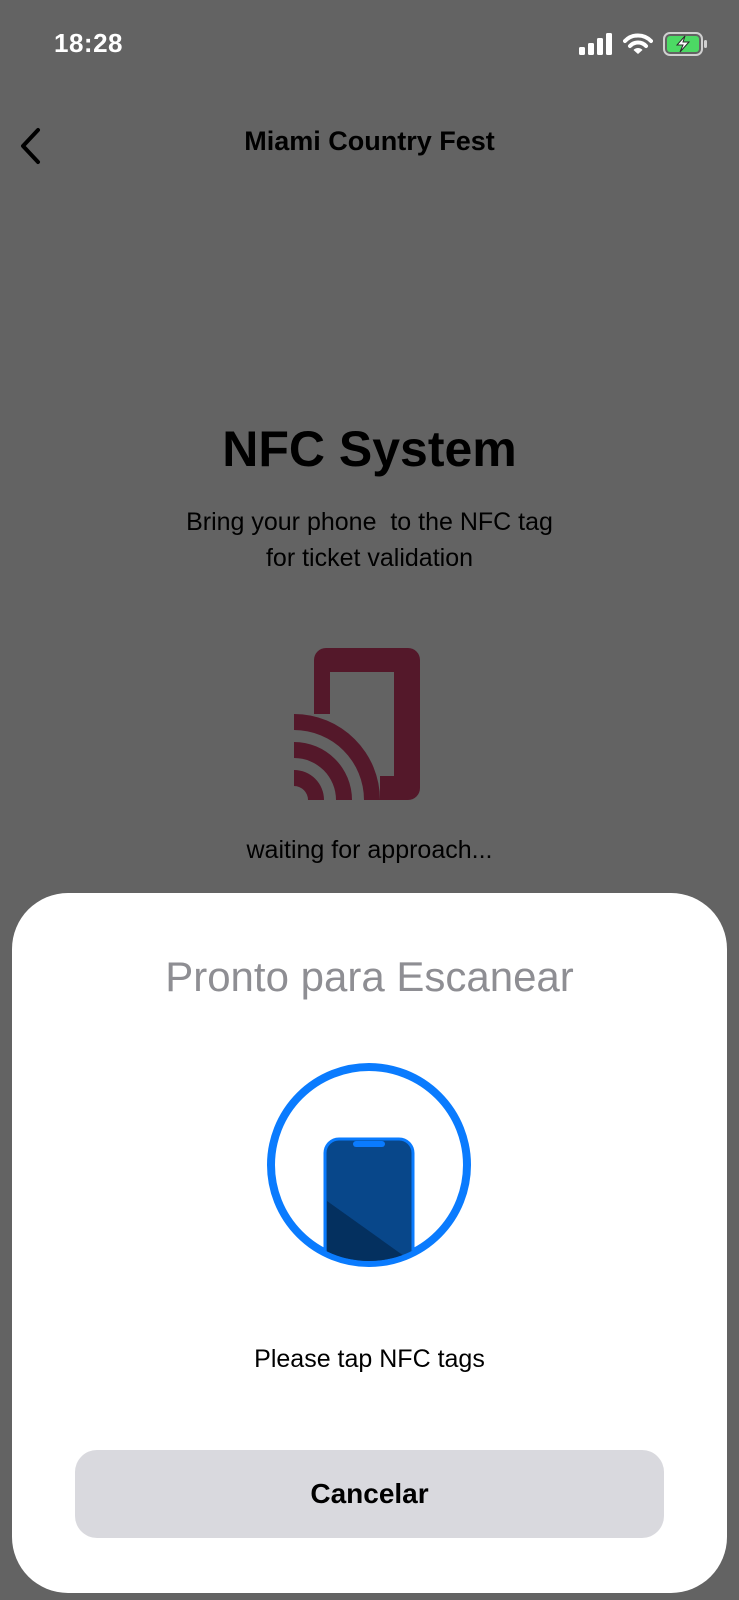 The width and height of the screenshot is (739, 1600). What do you see at coordinates (369, 449) in the screenshot?
I see `page-heading: NFC System` at bounding box center [369, 449].